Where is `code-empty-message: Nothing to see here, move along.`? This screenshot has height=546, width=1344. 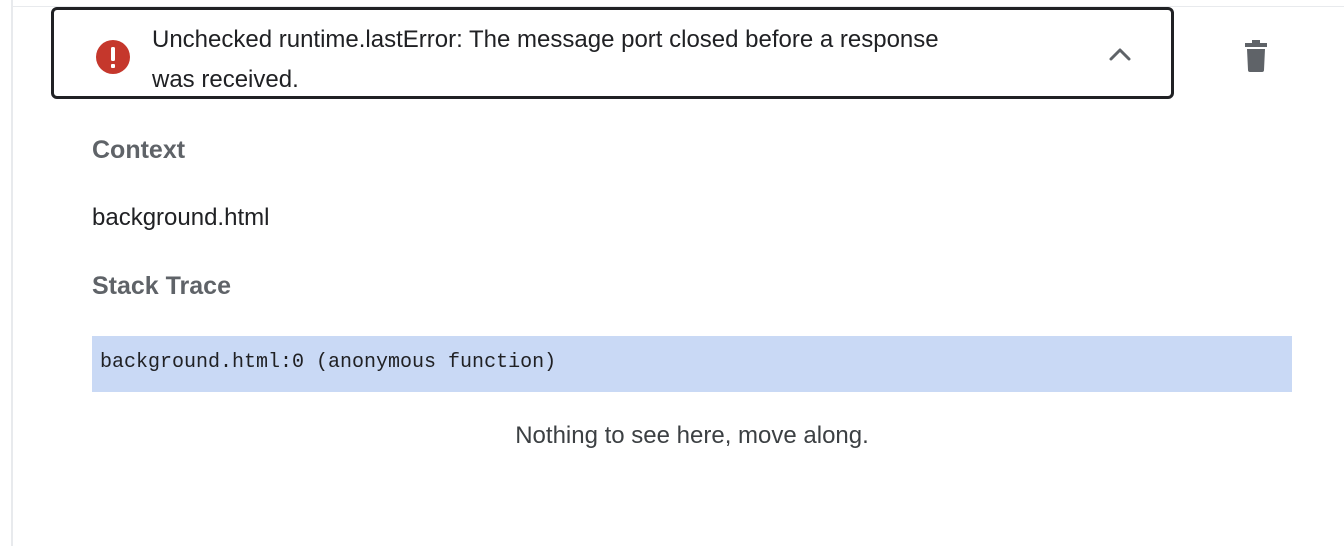
code-empty-message: Nothing to see here, move along. is located at coordinates (692, 435).